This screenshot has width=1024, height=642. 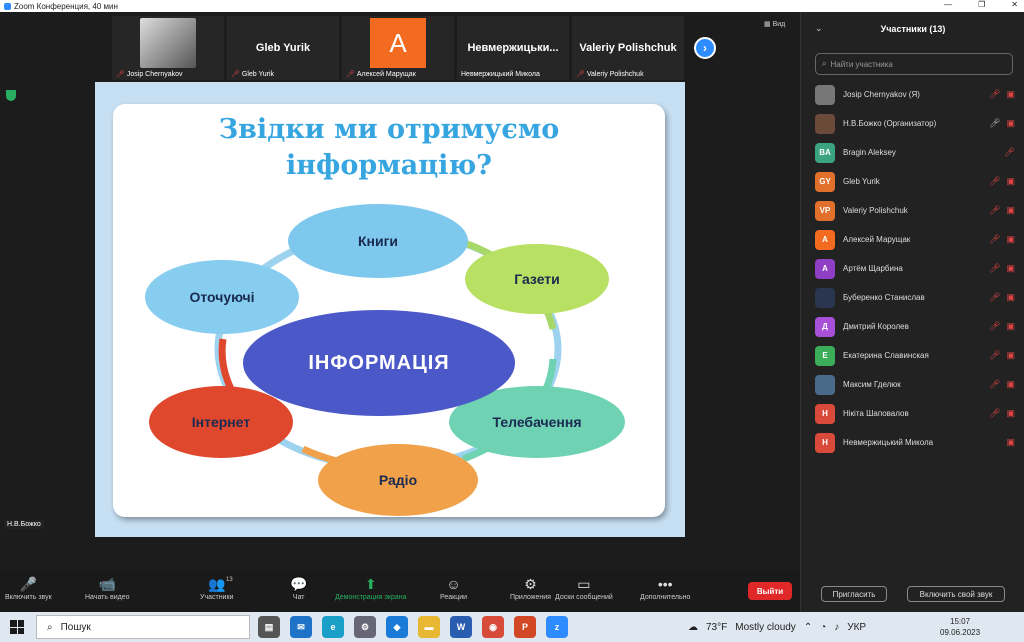 What do you see at coordinates (269, 627) in the screenshot?
I see `task-view-icon: ▤` at bounding box center [269, 627].